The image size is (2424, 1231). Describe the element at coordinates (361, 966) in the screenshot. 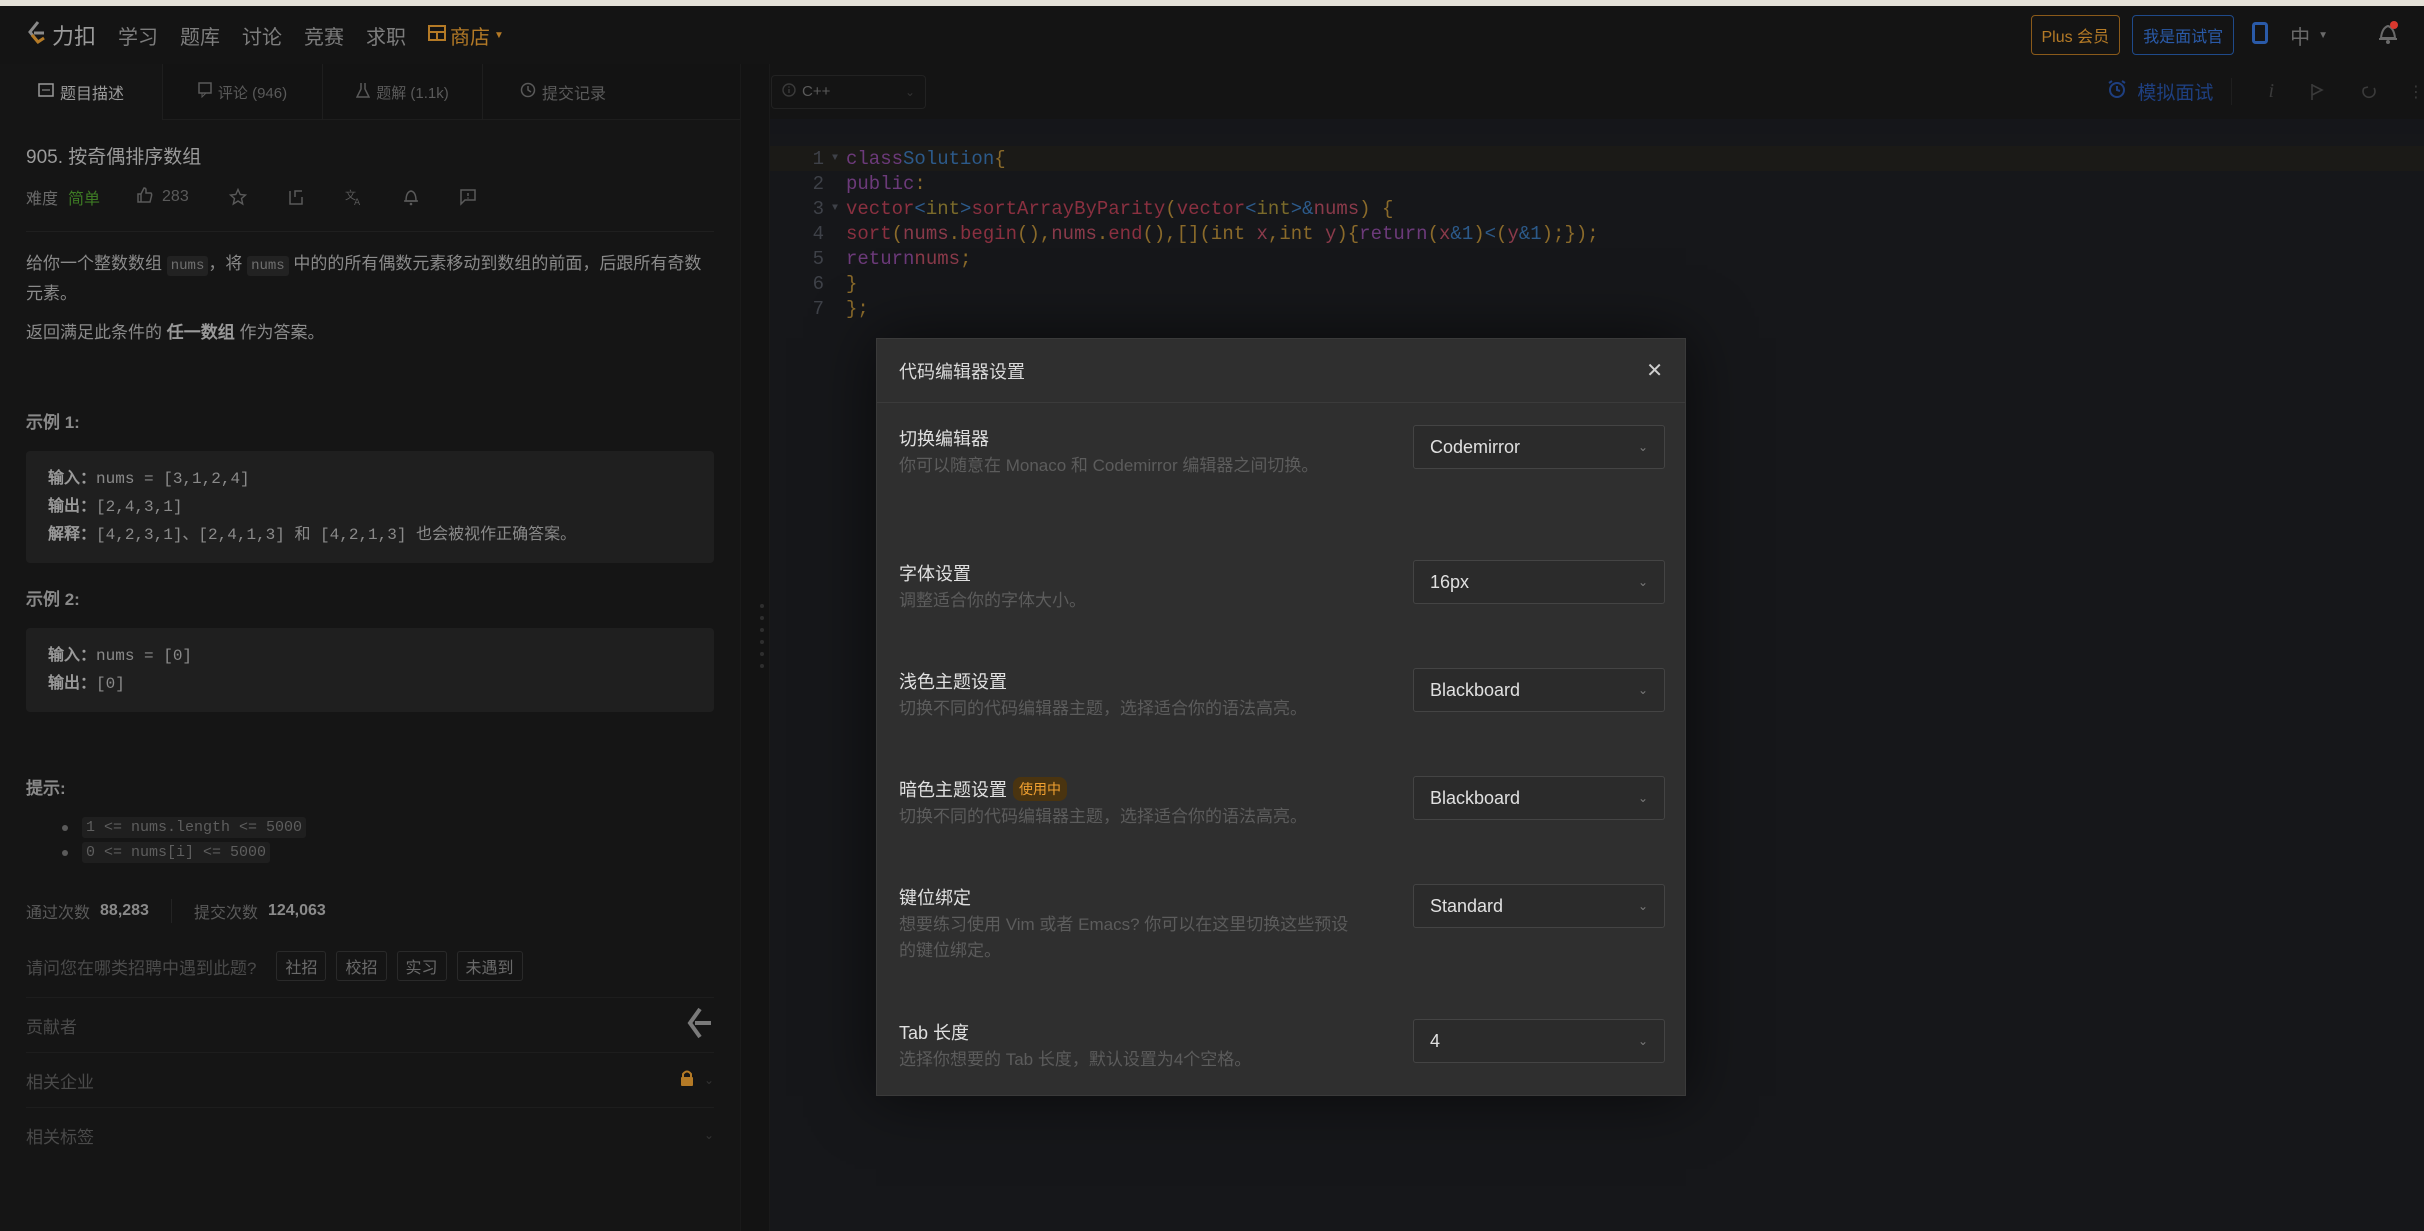

I see `recruit-option-campus: 校招` at that location.